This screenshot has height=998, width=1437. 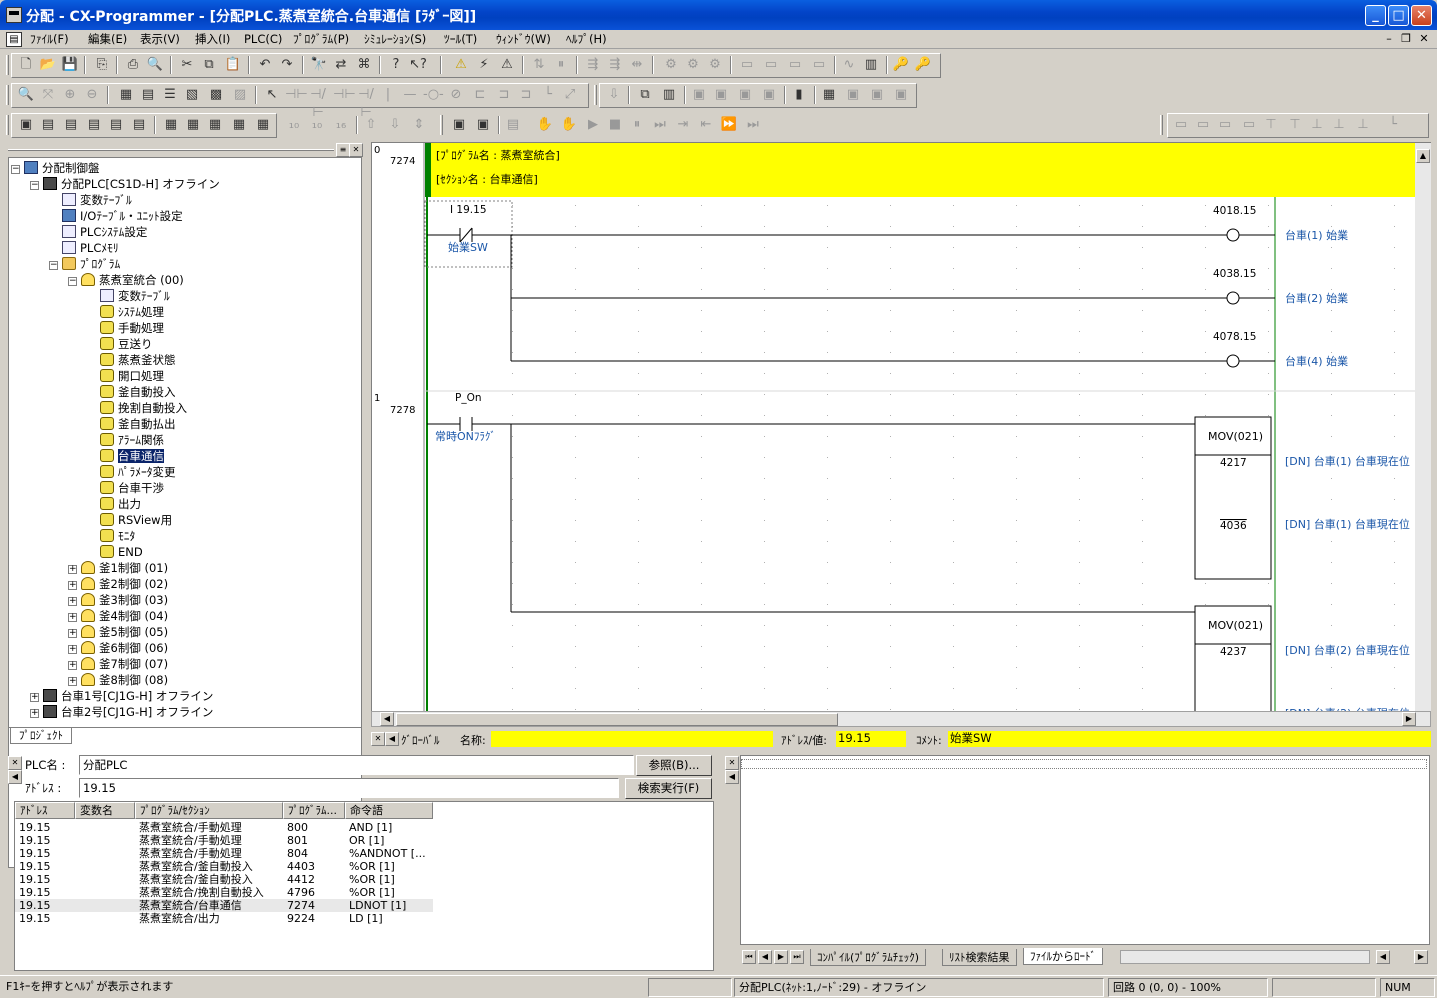 What do you see at coordinates (732, 763) in the screenshot?
I see `panel-close-button: ✕` at bounding box center [732, 763].